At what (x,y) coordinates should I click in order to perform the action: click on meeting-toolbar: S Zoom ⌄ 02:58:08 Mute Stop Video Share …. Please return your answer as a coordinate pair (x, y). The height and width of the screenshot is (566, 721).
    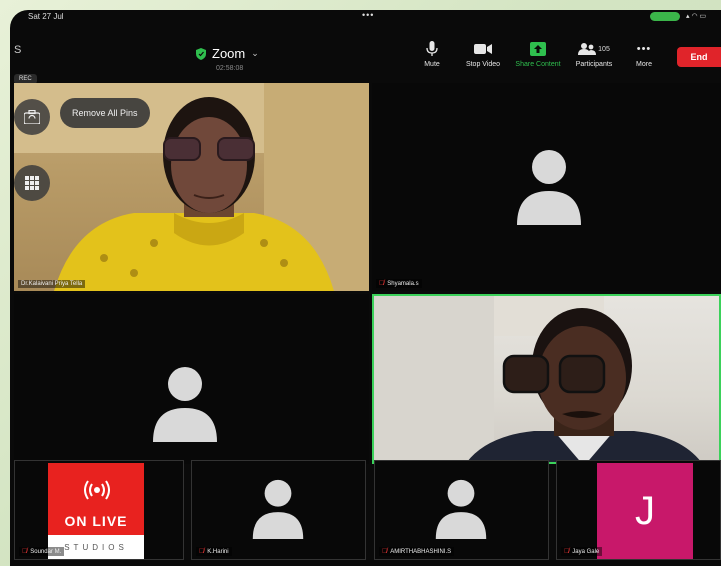
    Looking at the image, I should click on (365, 53).